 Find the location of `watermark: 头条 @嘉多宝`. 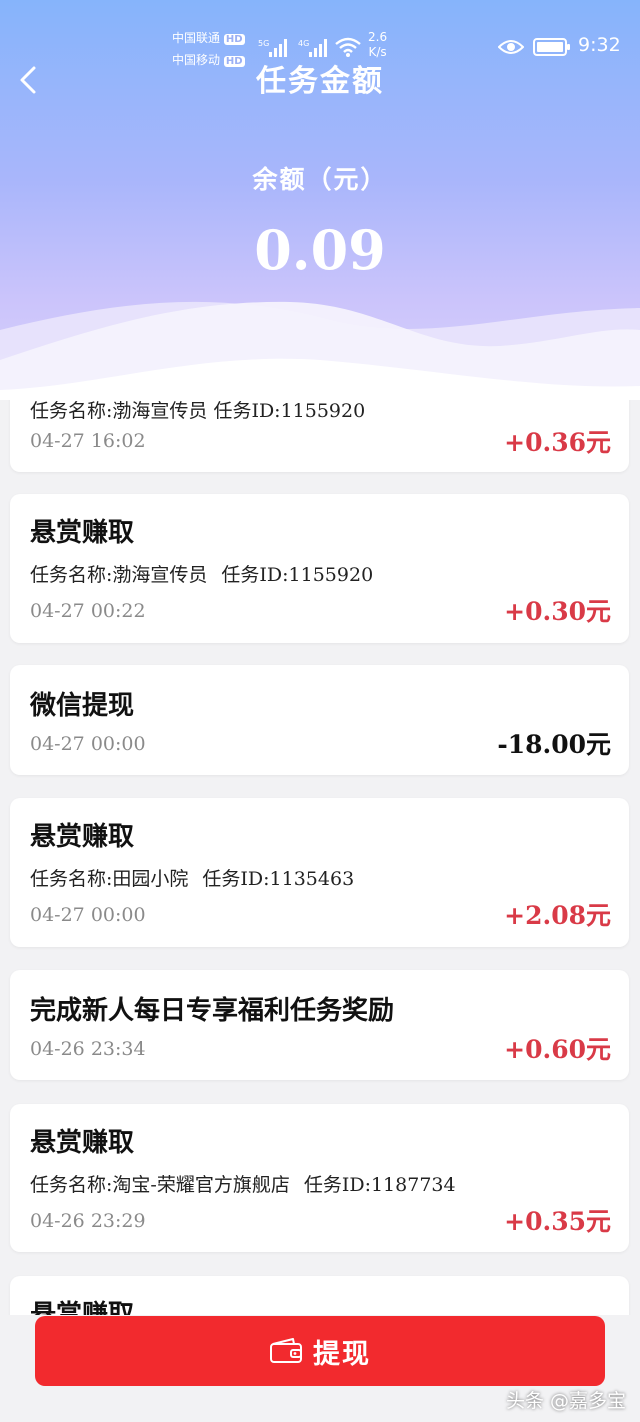

watermark: 头条 @嘉多宝 is located at coordinates (565, 1401).